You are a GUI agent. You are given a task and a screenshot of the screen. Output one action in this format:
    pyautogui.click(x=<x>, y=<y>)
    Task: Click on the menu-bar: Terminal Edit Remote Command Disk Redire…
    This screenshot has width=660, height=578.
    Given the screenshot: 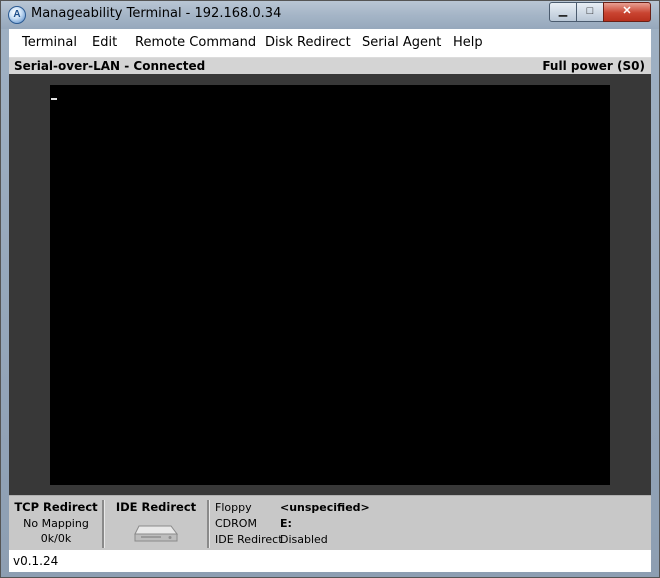 What is the action you would take?
    pyautogui.click(x=330, y=43)
    